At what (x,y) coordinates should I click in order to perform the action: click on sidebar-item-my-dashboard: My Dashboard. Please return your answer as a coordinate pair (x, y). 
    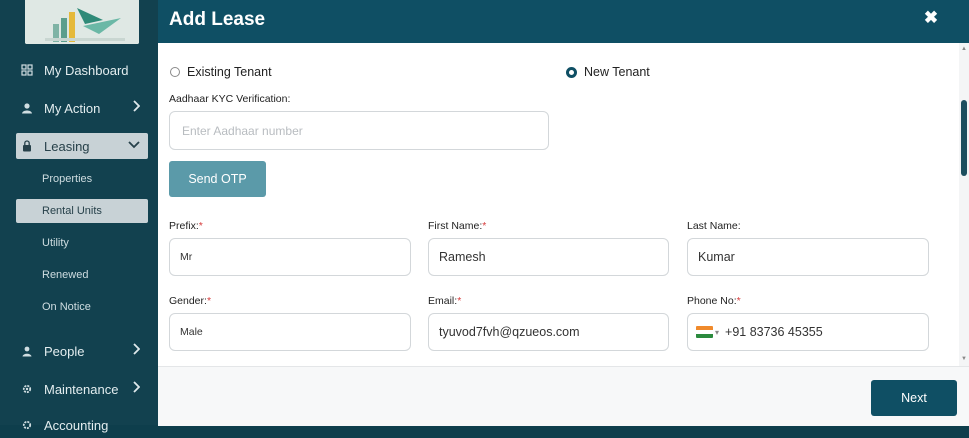
    Looking at the image, I should click on (82, 70).